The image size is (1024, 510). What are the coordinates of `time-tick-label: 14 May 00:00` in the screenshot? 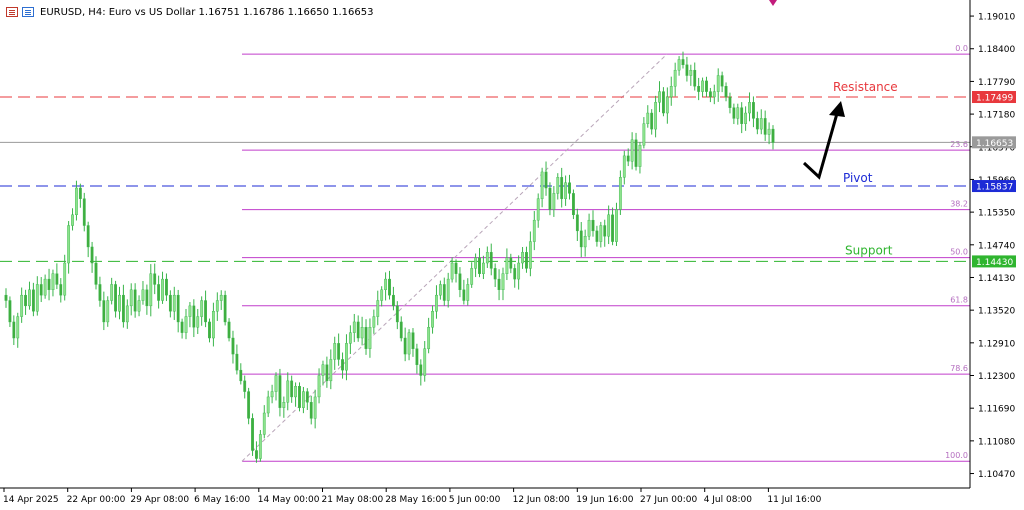 It's located at (289, 500).